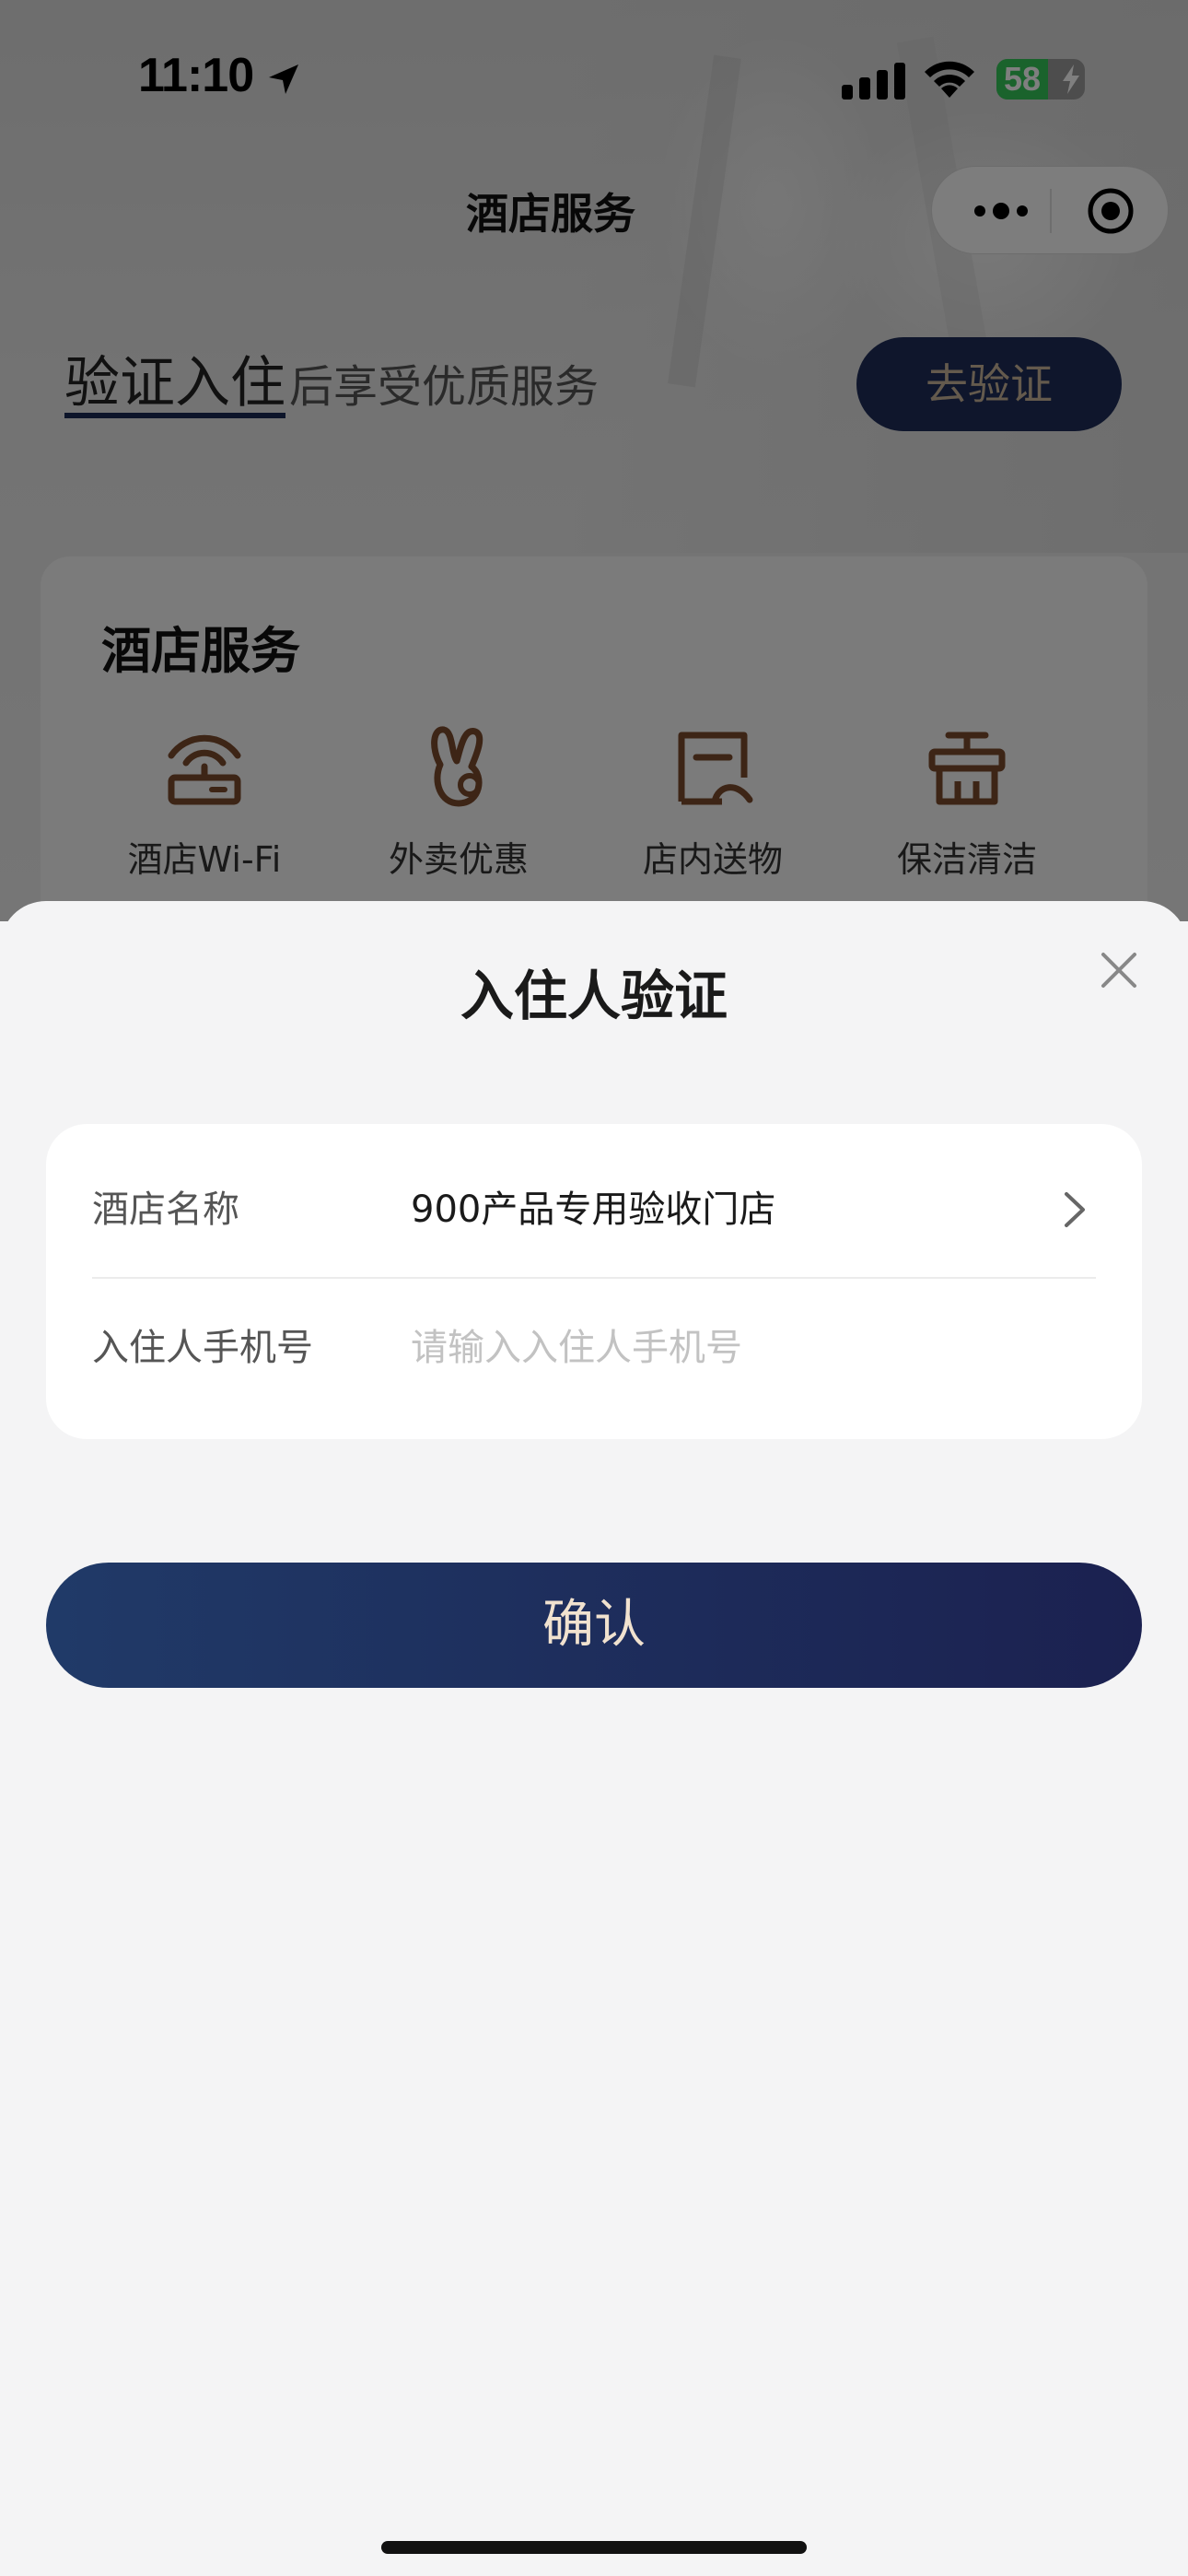  I want to click on hotel-name-value: 900产品专用验收门店, so click(593, 1210).